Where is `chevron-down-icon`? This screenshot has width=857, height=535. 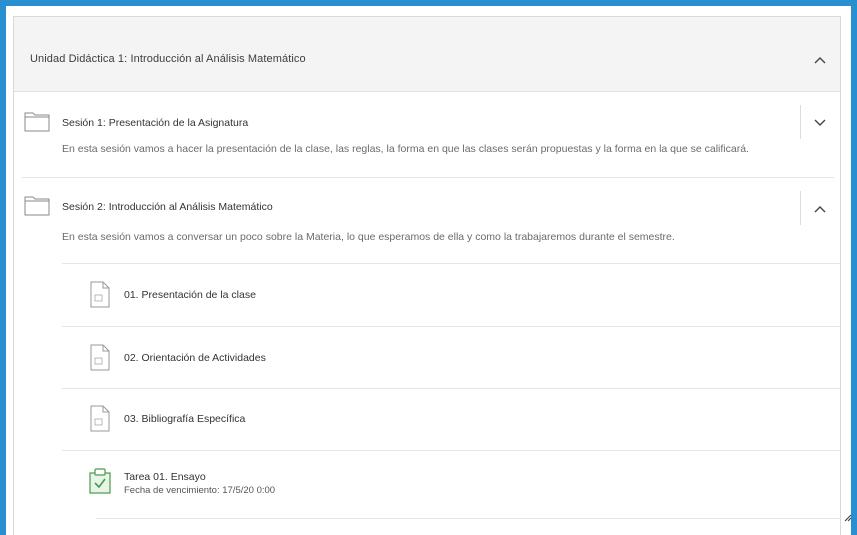 chevron-down-icon is located at coordinates (820, 123).